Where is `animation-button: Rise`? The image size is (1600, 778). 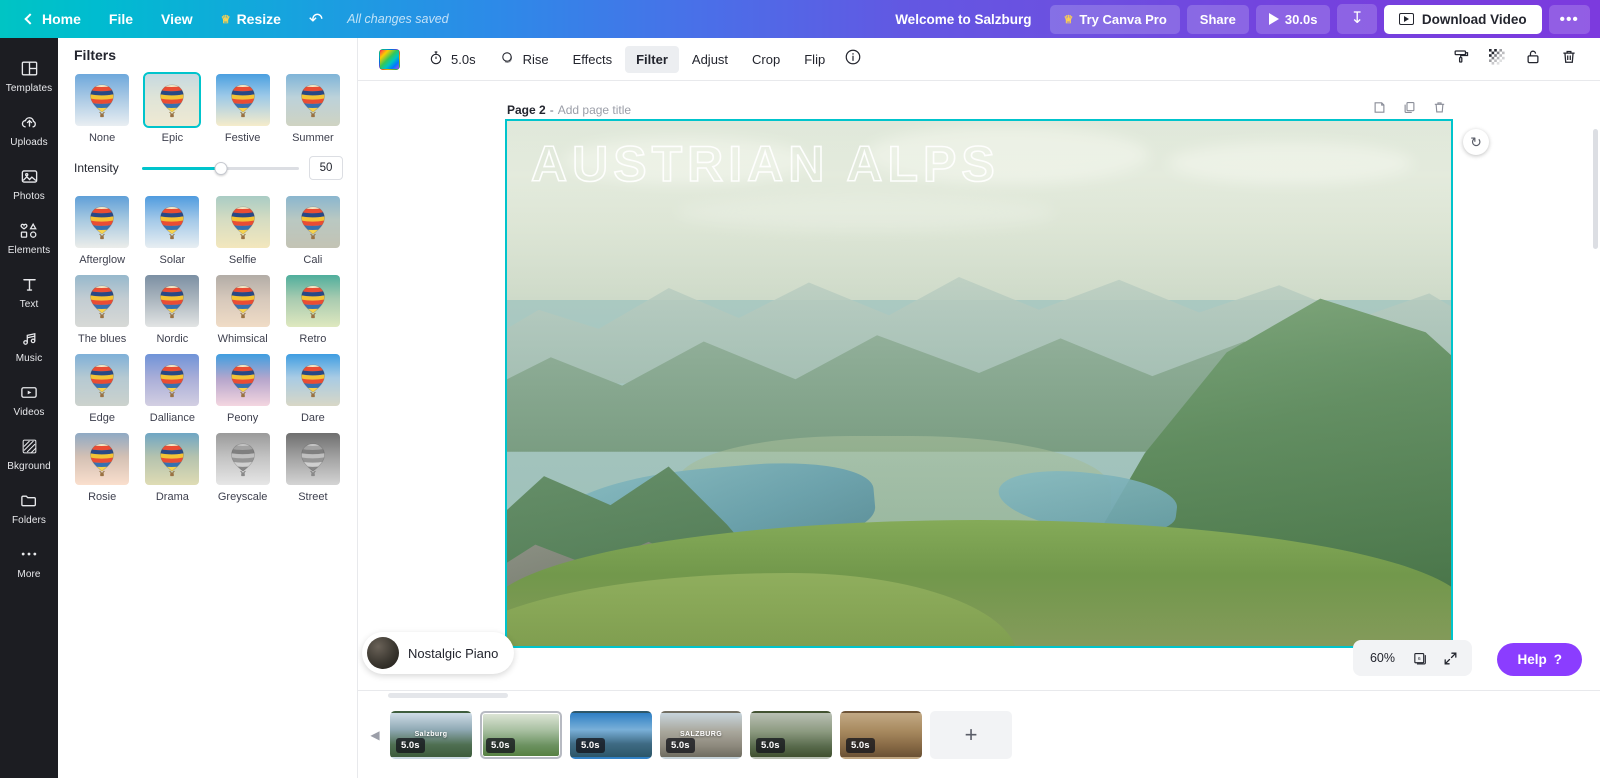
animation-button: Rise is located at coordinates (524, 59).